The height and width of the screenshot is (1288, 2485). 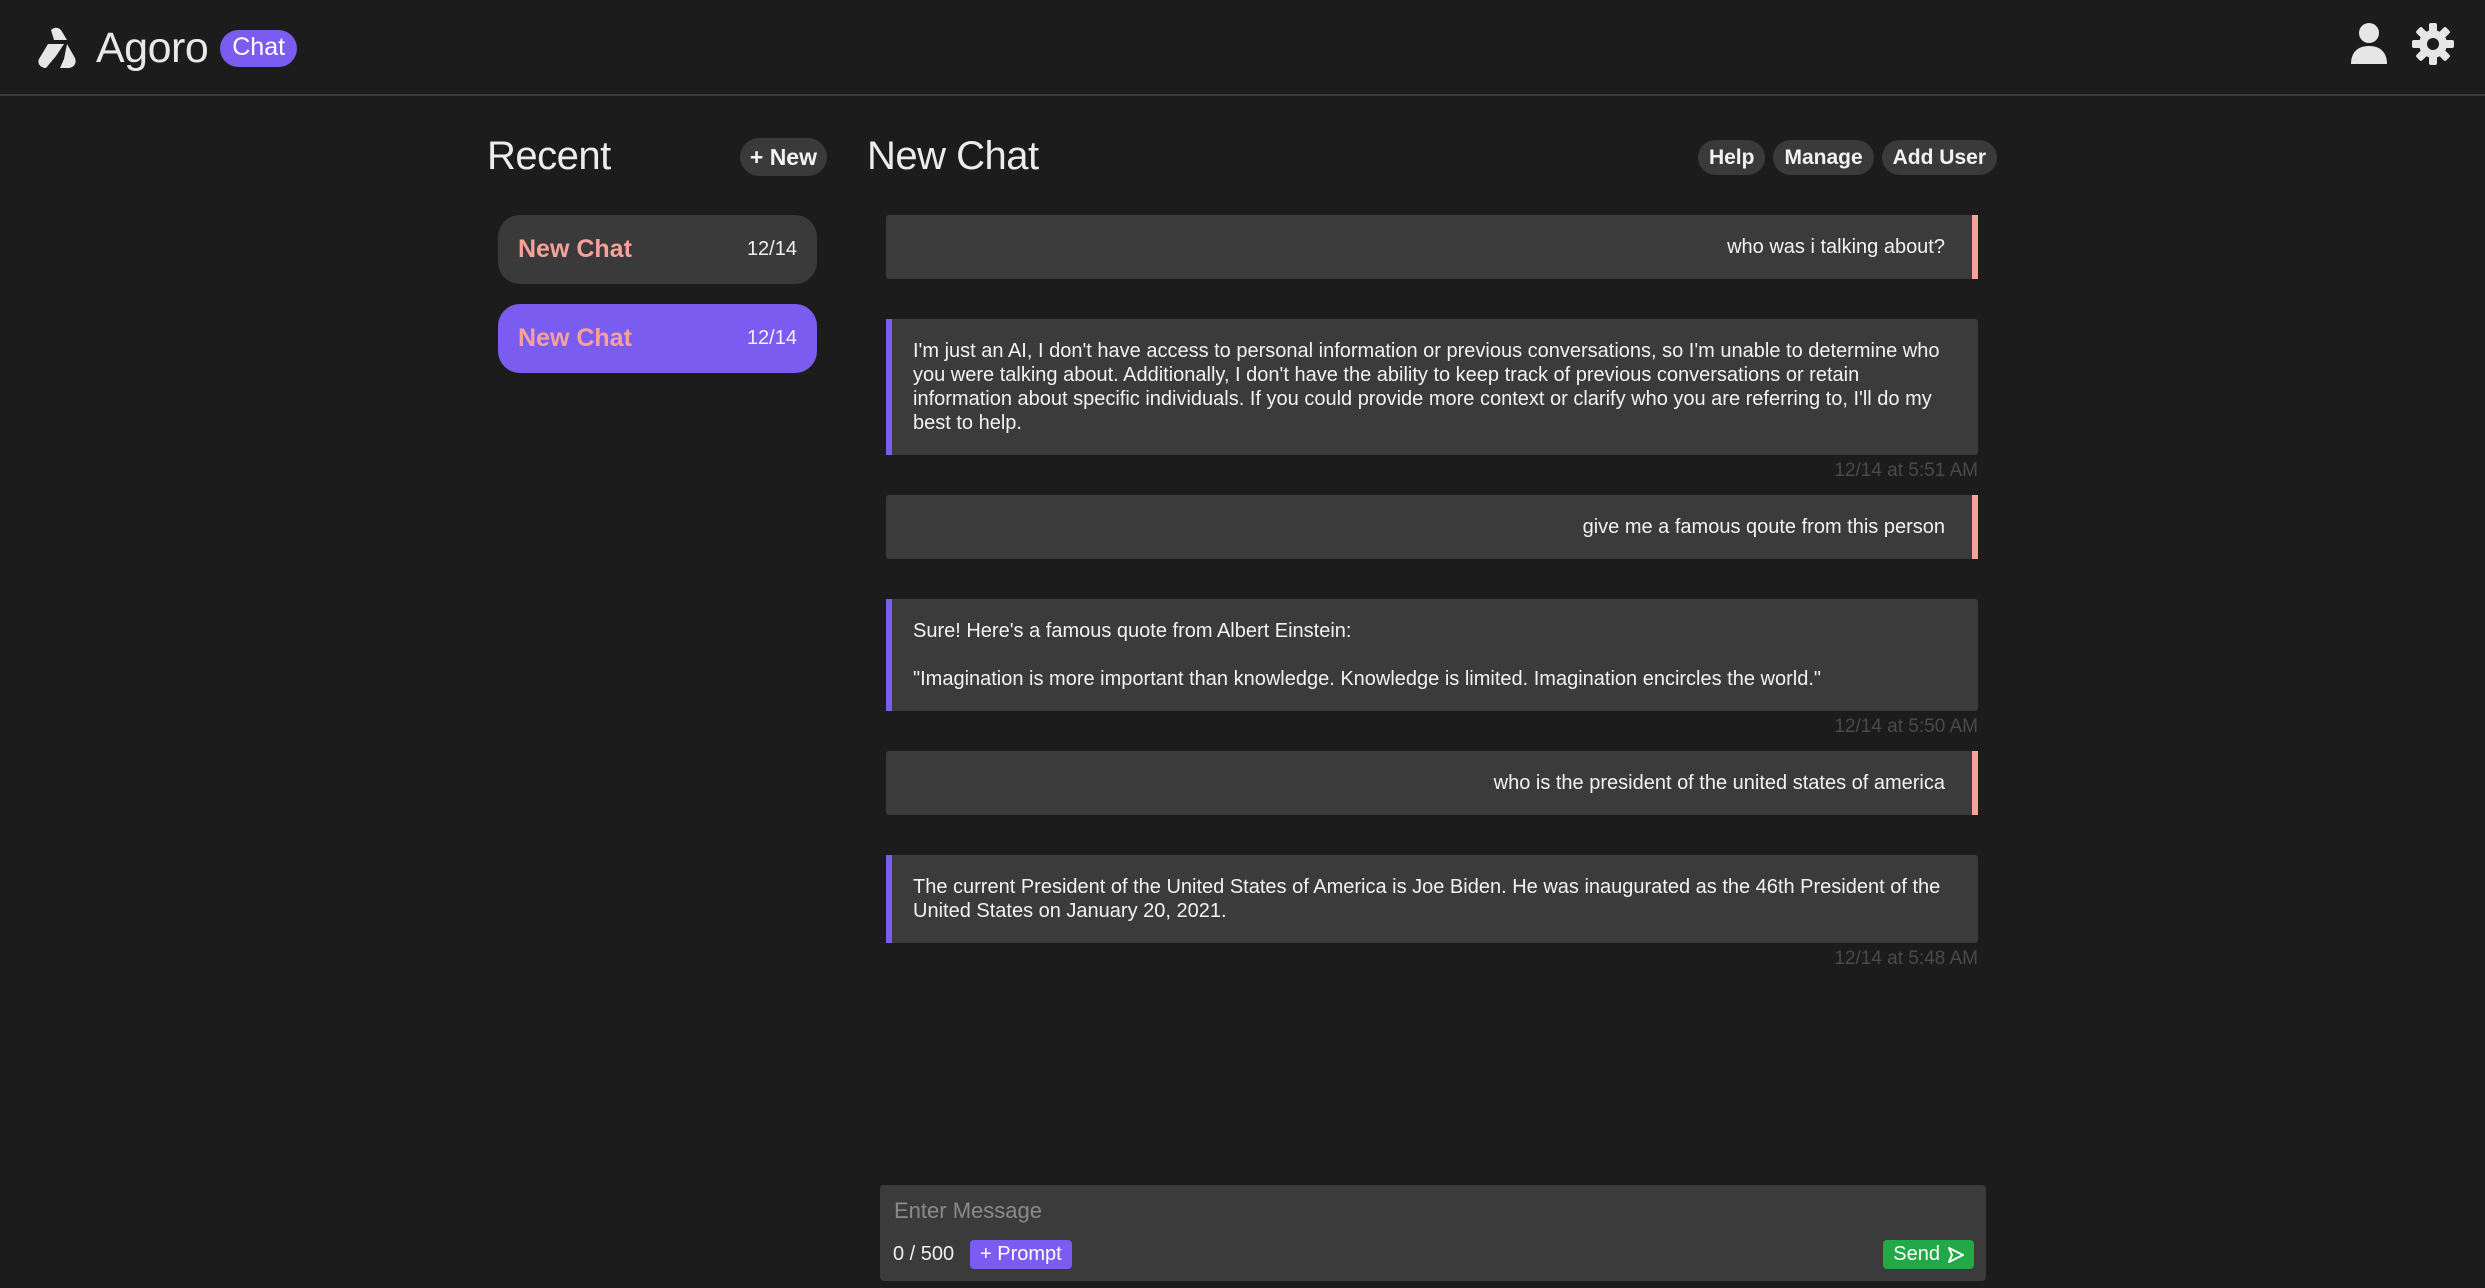 What do you see at coordinates (657, 338) in the screenshot?
I see `chat-list-item-active: New Chat 12/14` at bounding box center [657, 338].